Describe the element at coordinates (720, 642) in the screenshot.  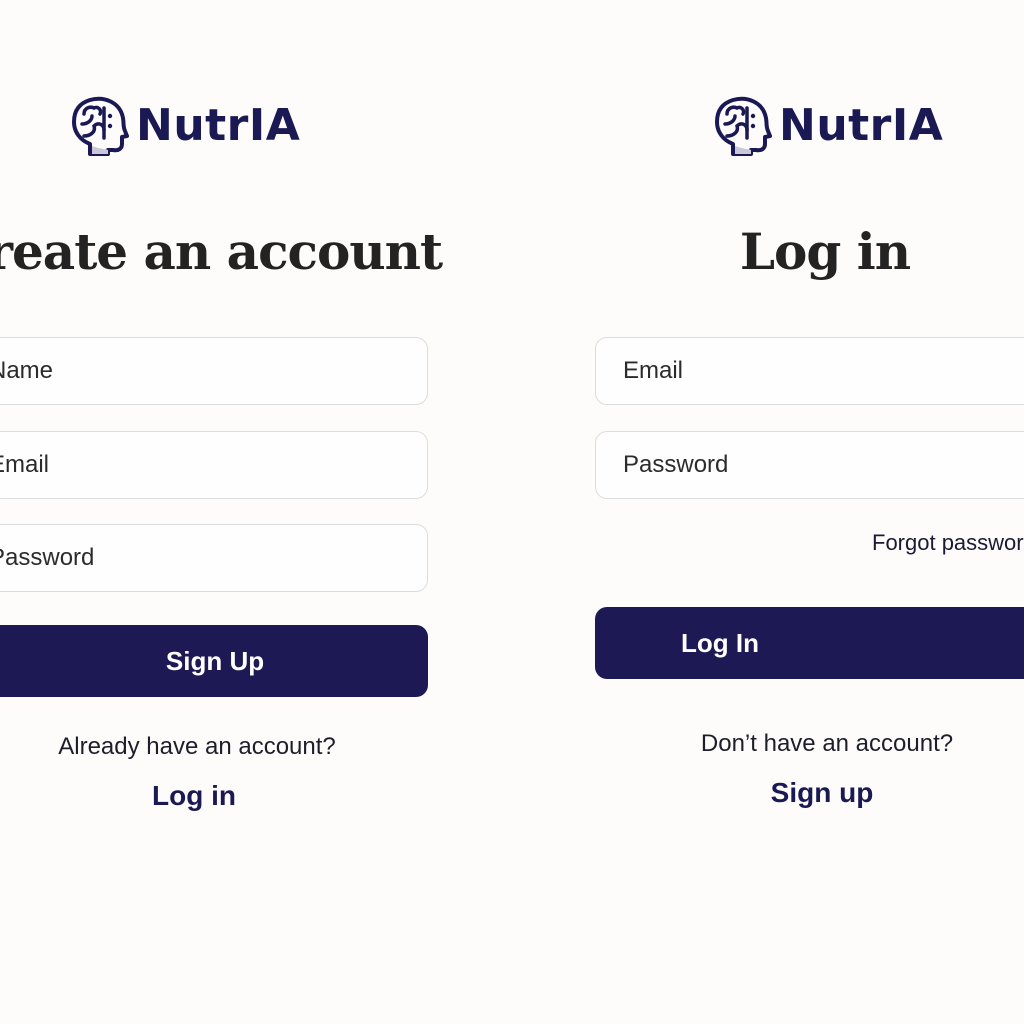
I see `log-in-button-label: Log In` at that location.